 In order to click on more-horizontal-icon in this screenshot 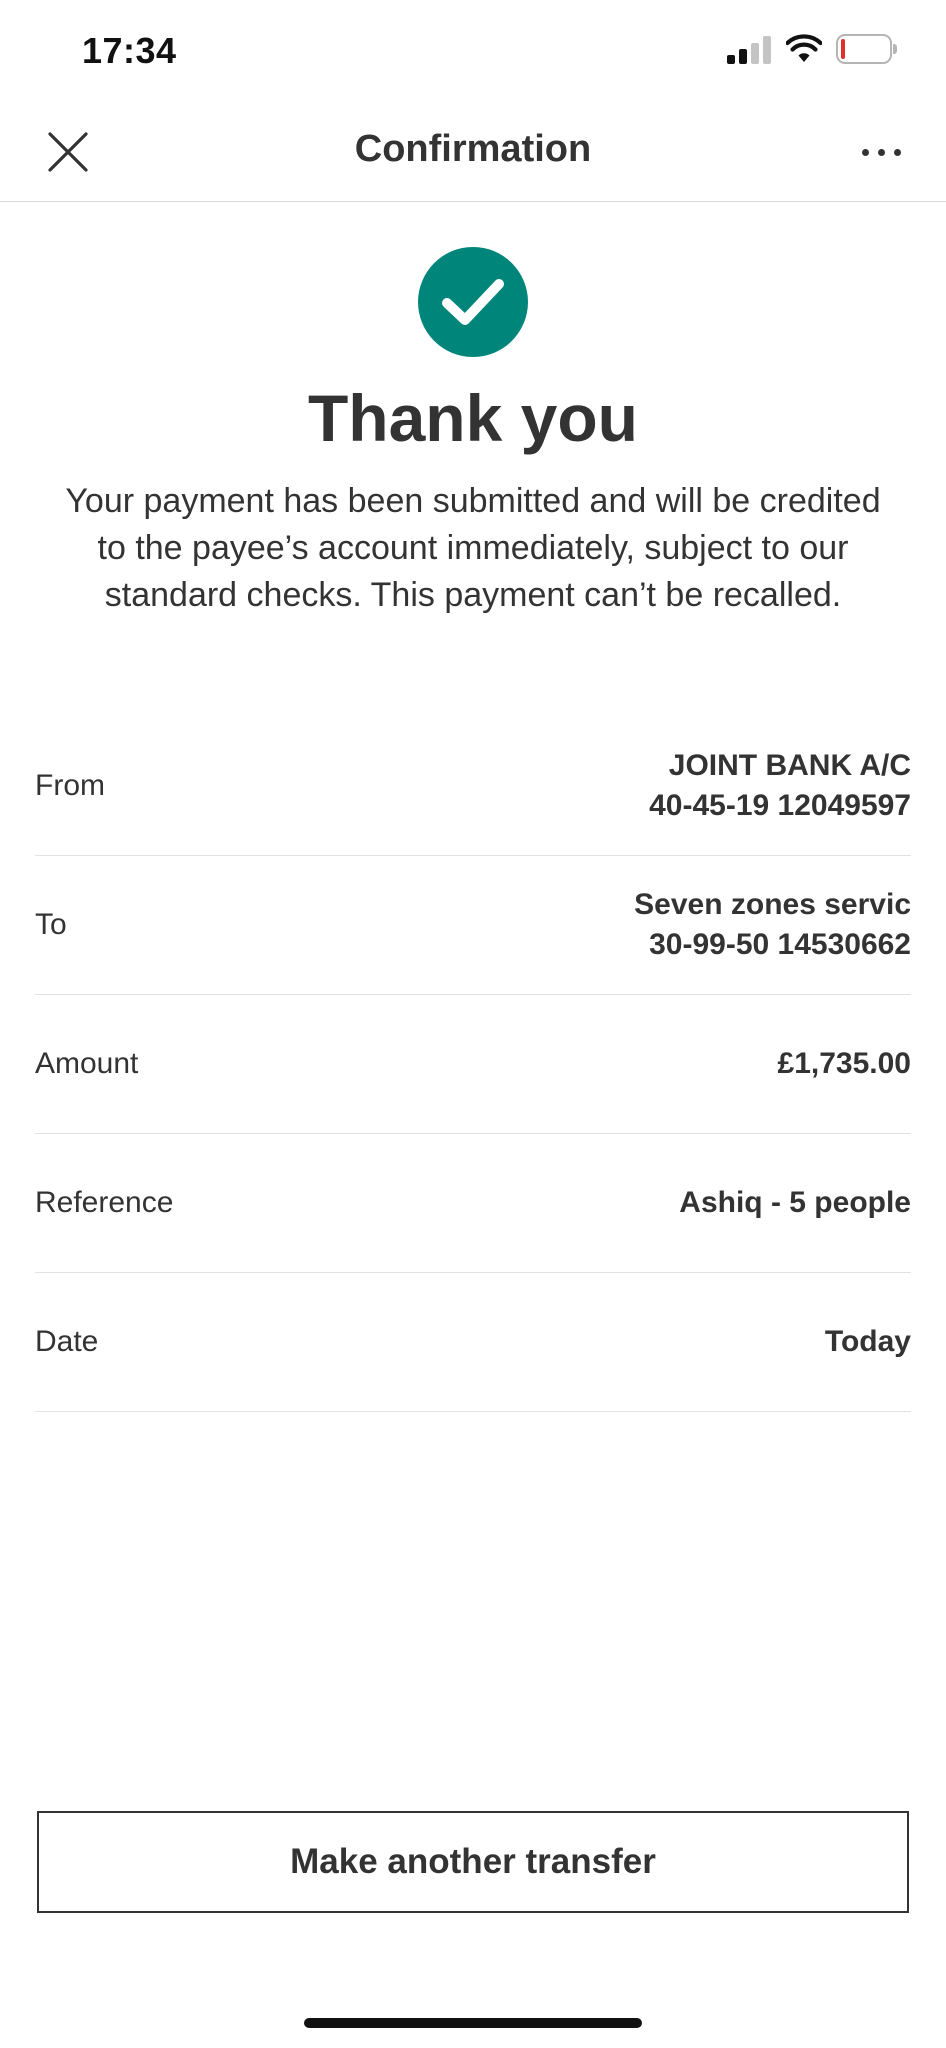, I will do `click(865, 152)`.